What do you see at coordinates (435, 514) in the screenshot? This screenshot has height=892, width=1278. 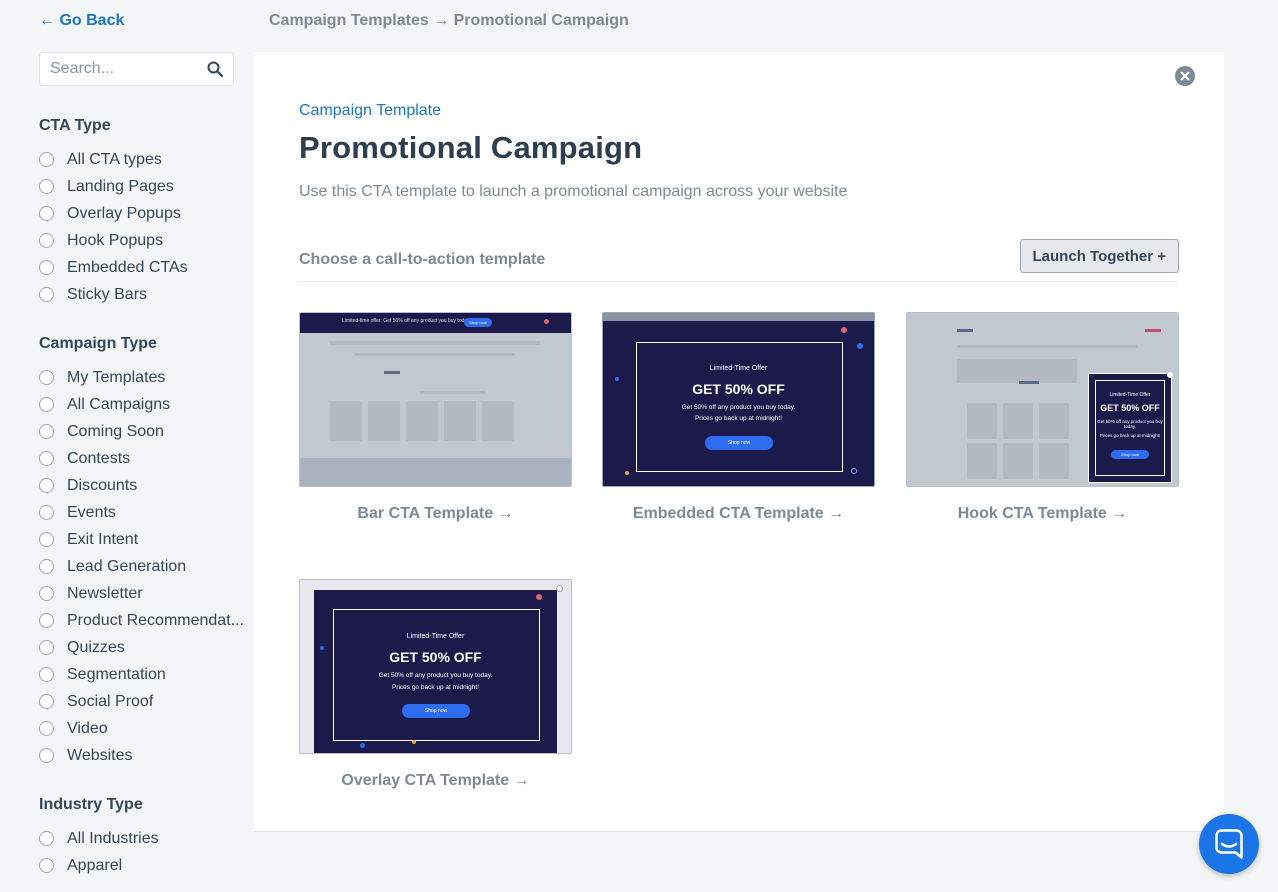 I see `template-caption: Bar CTA Template →` at bounding box center [435, 514].